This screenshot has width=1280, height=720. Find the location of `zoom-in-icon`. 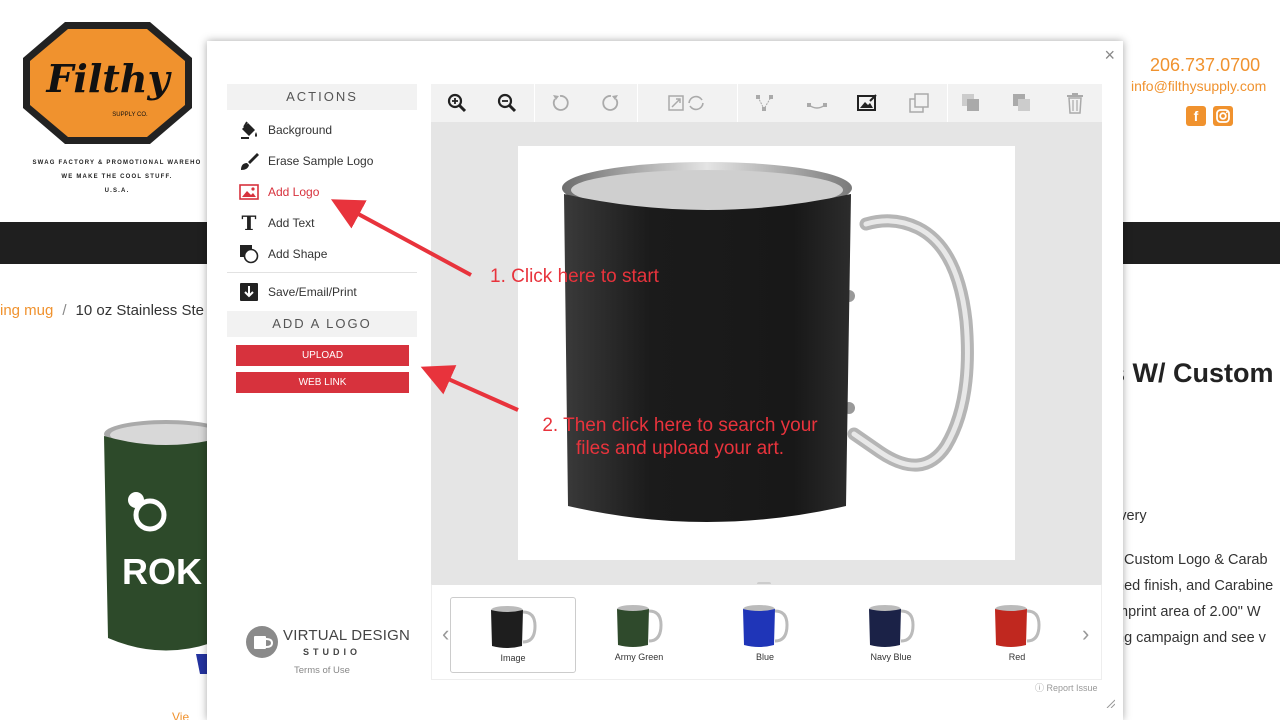

zoom-in-icon is located at coordinates (457, 103).